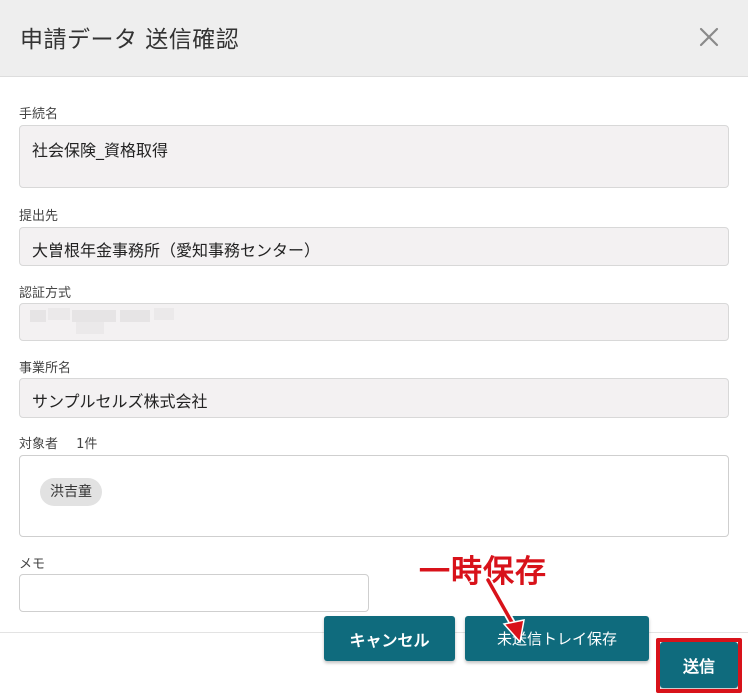 This screenshot has width=748, height=698. Describe the element at coordinates (504, 610) in the screenshot. I see `annotation-arrow-icon` at that location.